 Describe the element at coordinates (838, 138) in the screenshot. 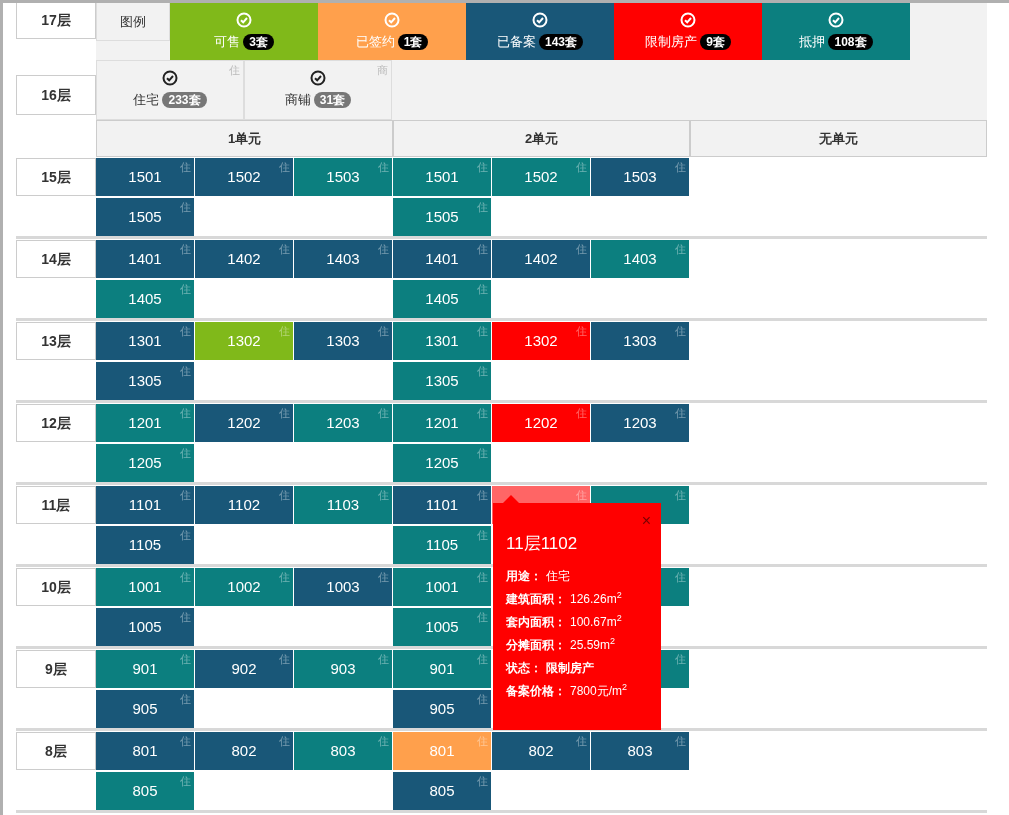

I see `unit-header: 无单元` at that location.